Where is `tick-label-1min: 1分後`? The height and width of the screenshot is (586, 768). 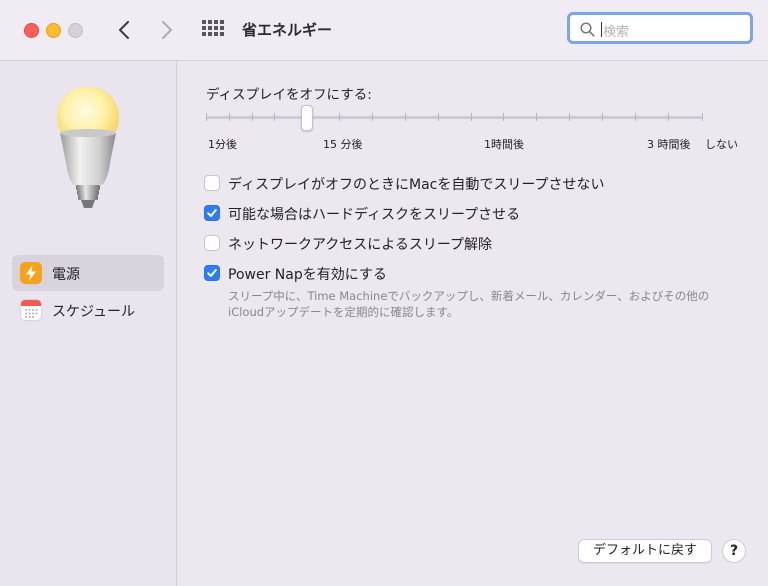 tick-label-1min: 1分後 is located at coordinates (222, 144).